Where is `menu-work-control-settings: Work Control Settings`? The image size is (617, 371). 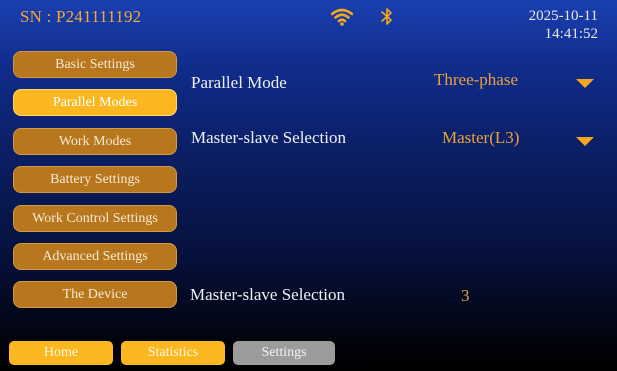
menu-work-control-settings: Work Control Settings is located at coordinates (95, 218).